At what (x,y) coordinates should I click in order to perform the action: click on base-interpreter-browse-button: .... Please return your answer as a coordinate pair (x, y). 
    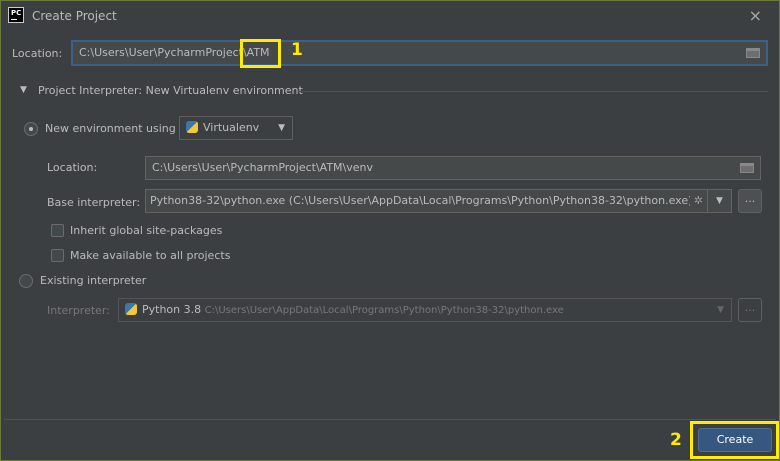
    Looking at the image, I should click on (750, 201).